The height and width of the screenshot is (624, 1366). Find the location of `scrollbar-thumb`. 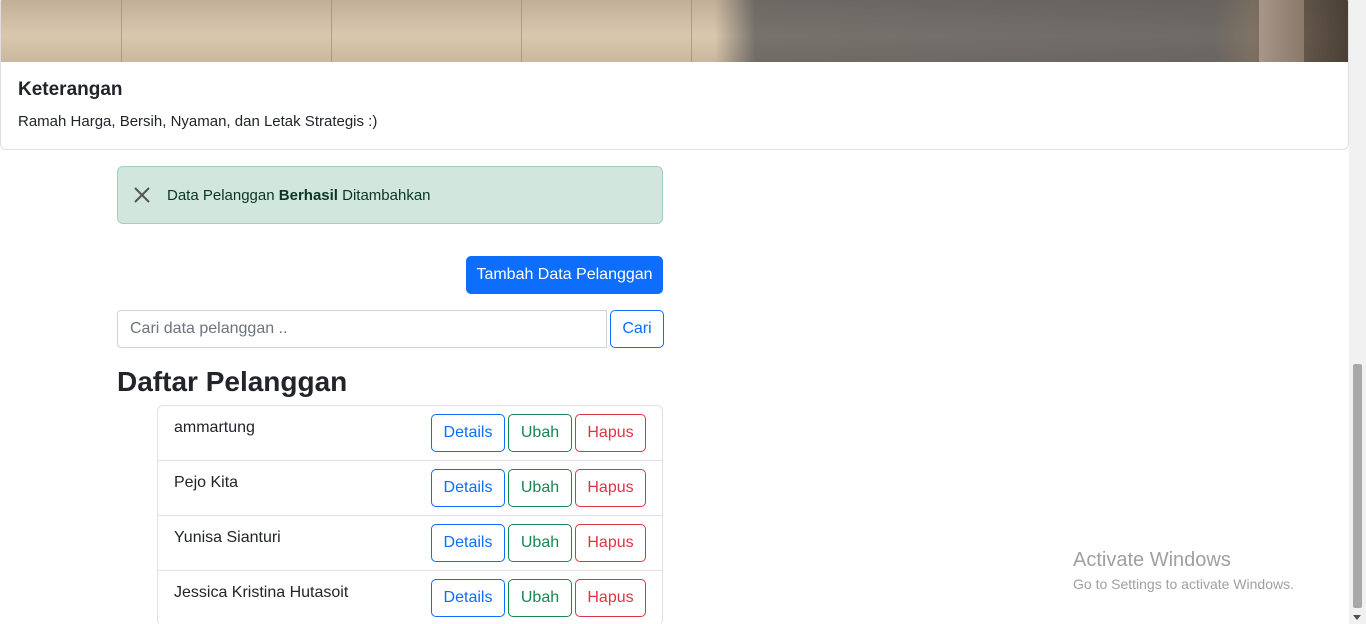

scrollbar-thumb is located at coordinates (1357, 486).